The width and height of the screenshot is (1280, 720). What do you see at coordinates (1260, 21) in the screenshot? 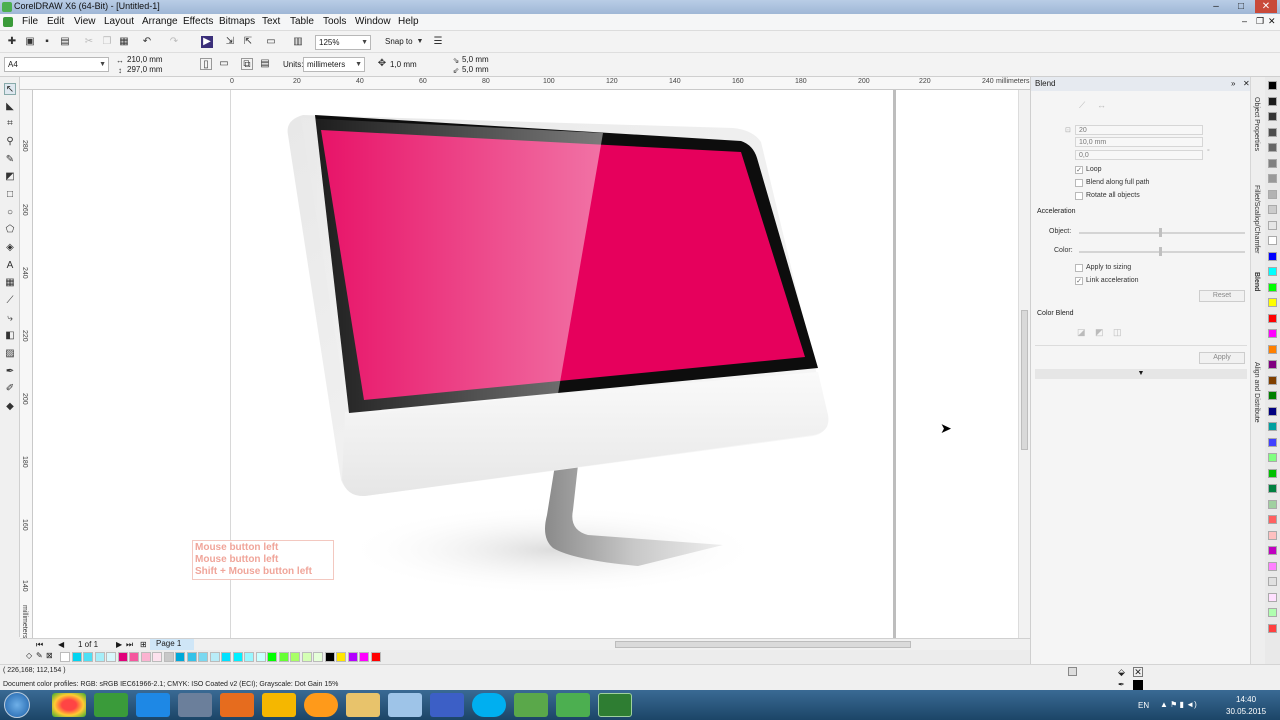
I see `doc-restore-icon: ❐` at bounding box center [1260, 21].